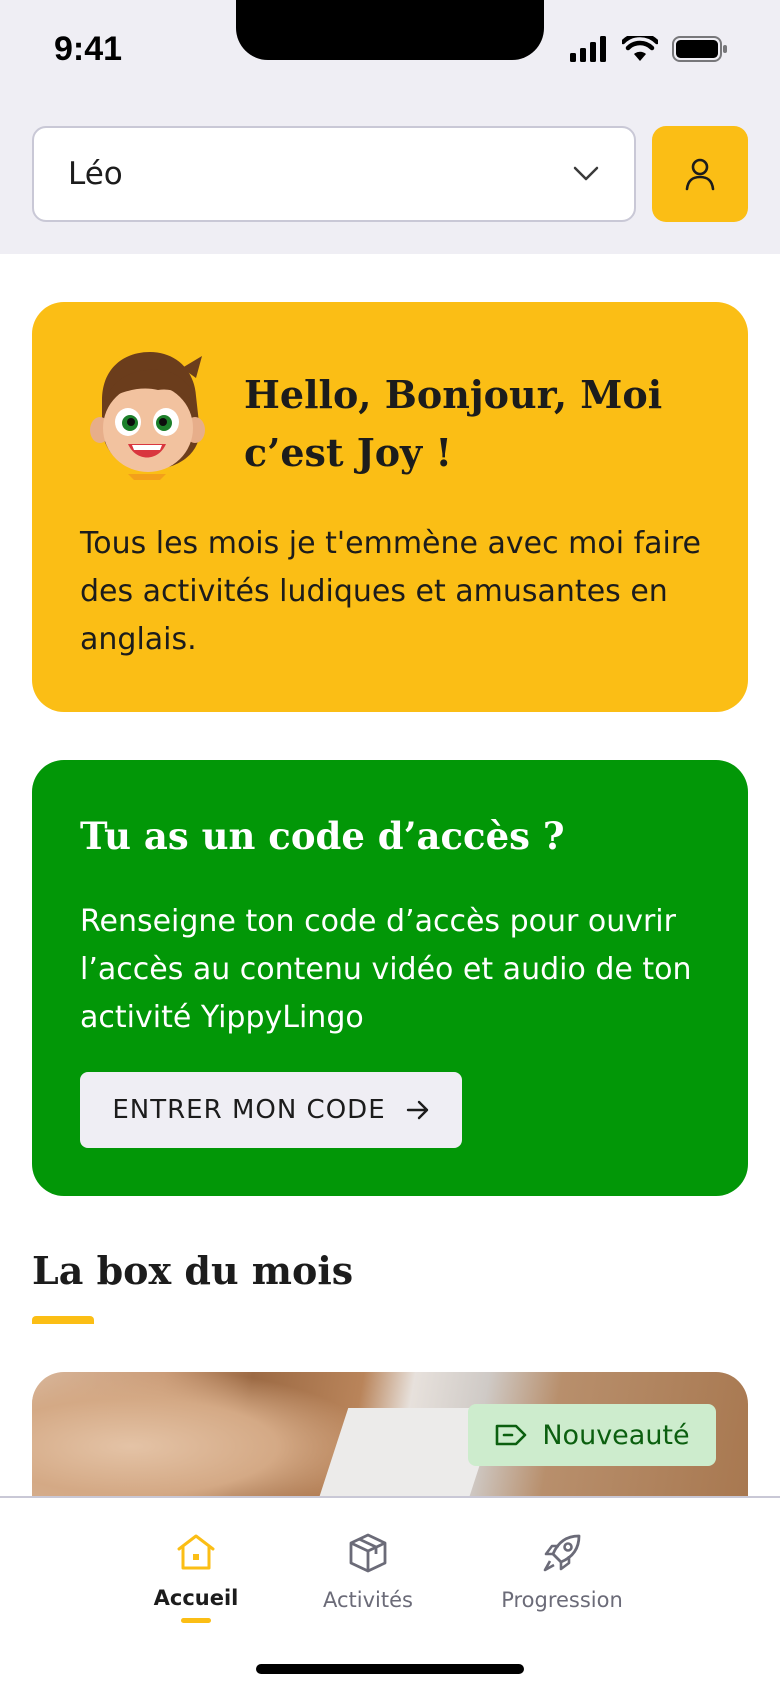 The image size is (780, 1688). I want to click on user-icon, so click(700, 174).